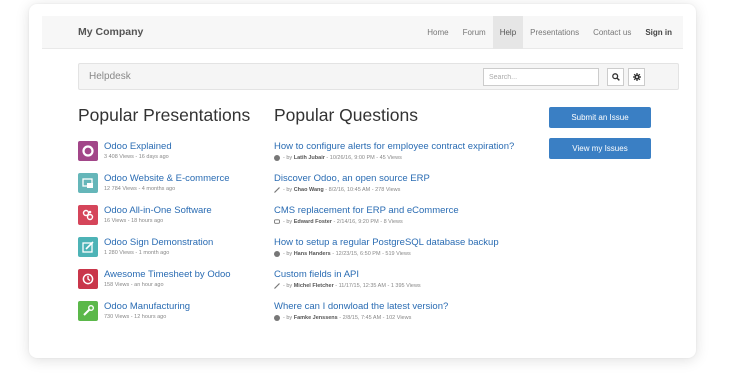 This screenshot has height=389, width=740. What do you see at coordinates (474, 32) in the screenshot?
I see `nav-forum: Forum` at bounding box center [474, 32].